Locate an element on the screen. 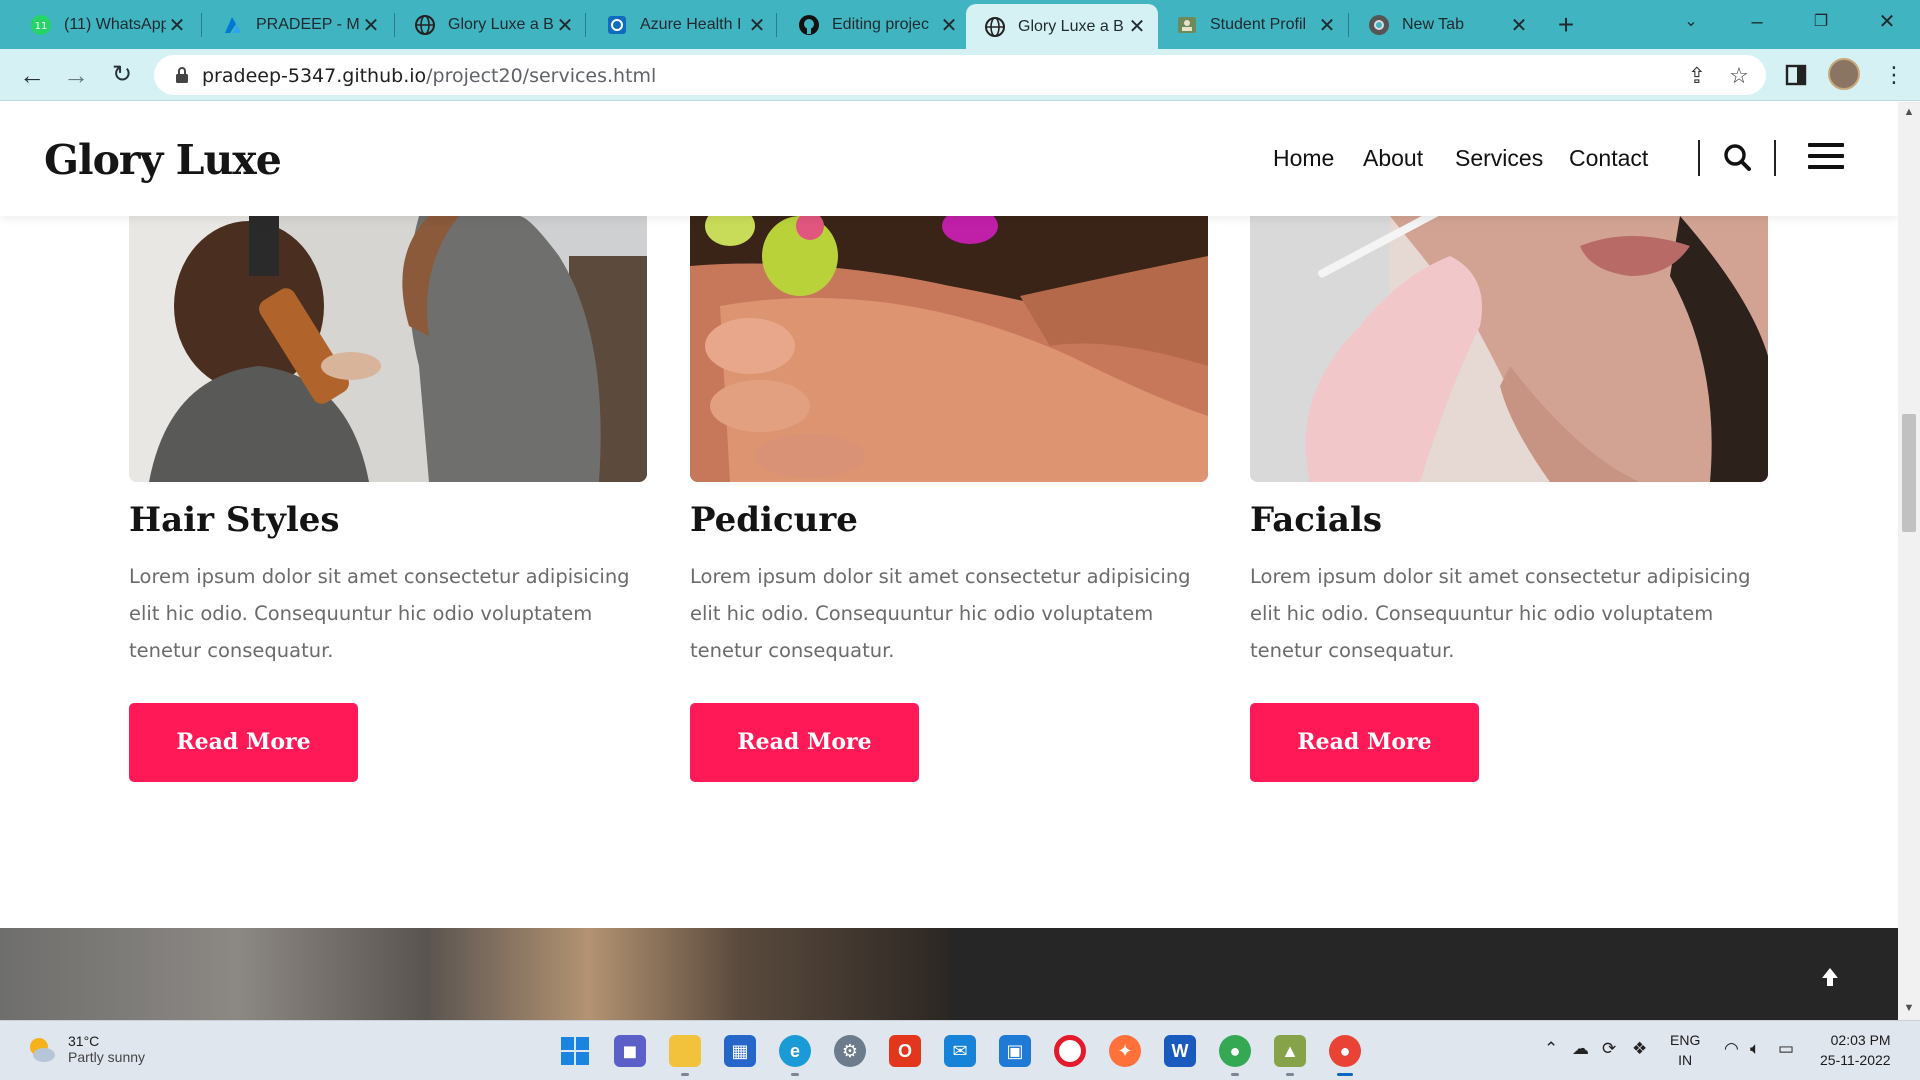  hamburger-menu-icon is located at coordinates (1826, 158).